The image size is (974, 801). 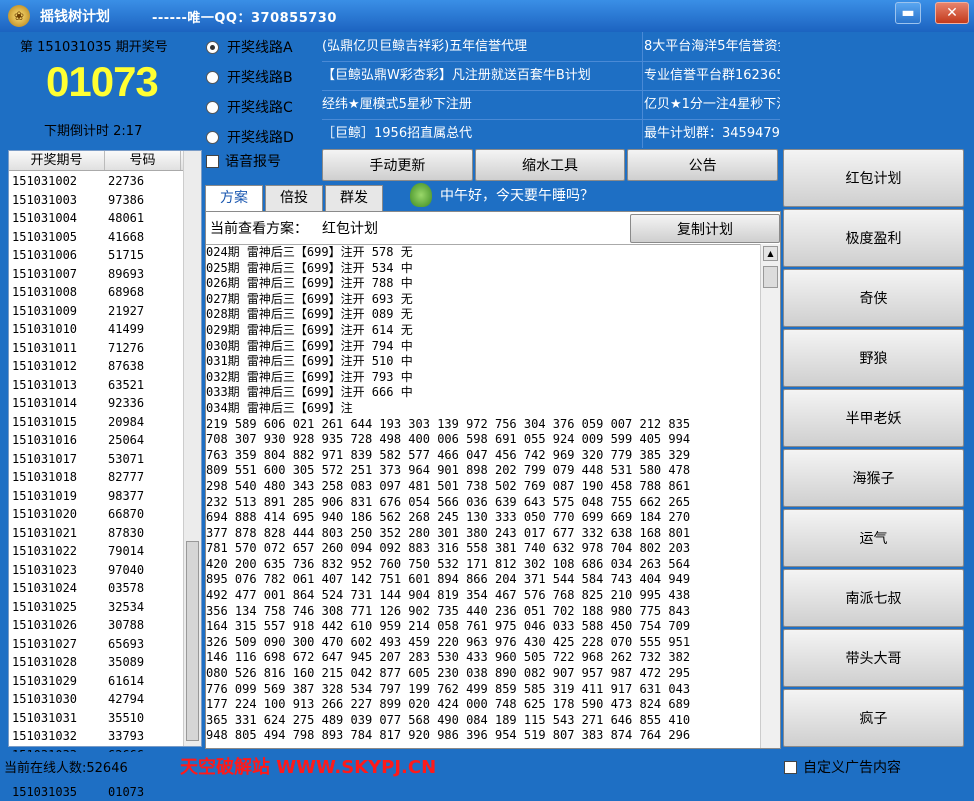 I want to click on radio-selected-icon, so click(x=212, y=47).